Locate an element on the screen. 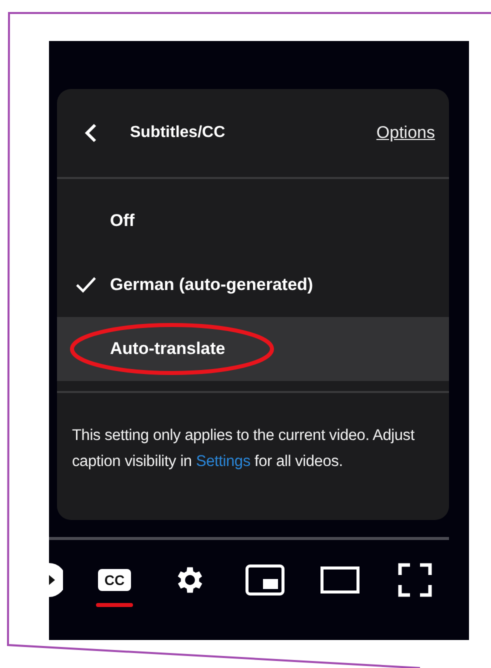 This screenshot has height=668, width=491. menu-item: Off is located at coordinates (253, 221).